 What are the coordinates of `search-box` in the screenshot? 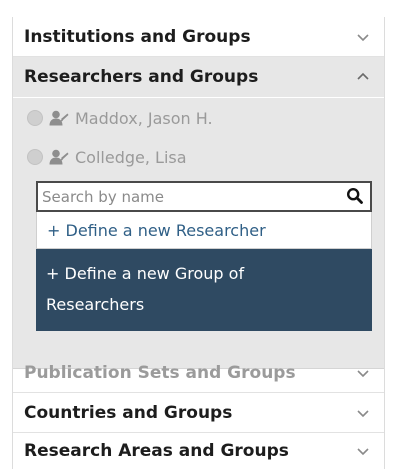 It's located at (204, 196).